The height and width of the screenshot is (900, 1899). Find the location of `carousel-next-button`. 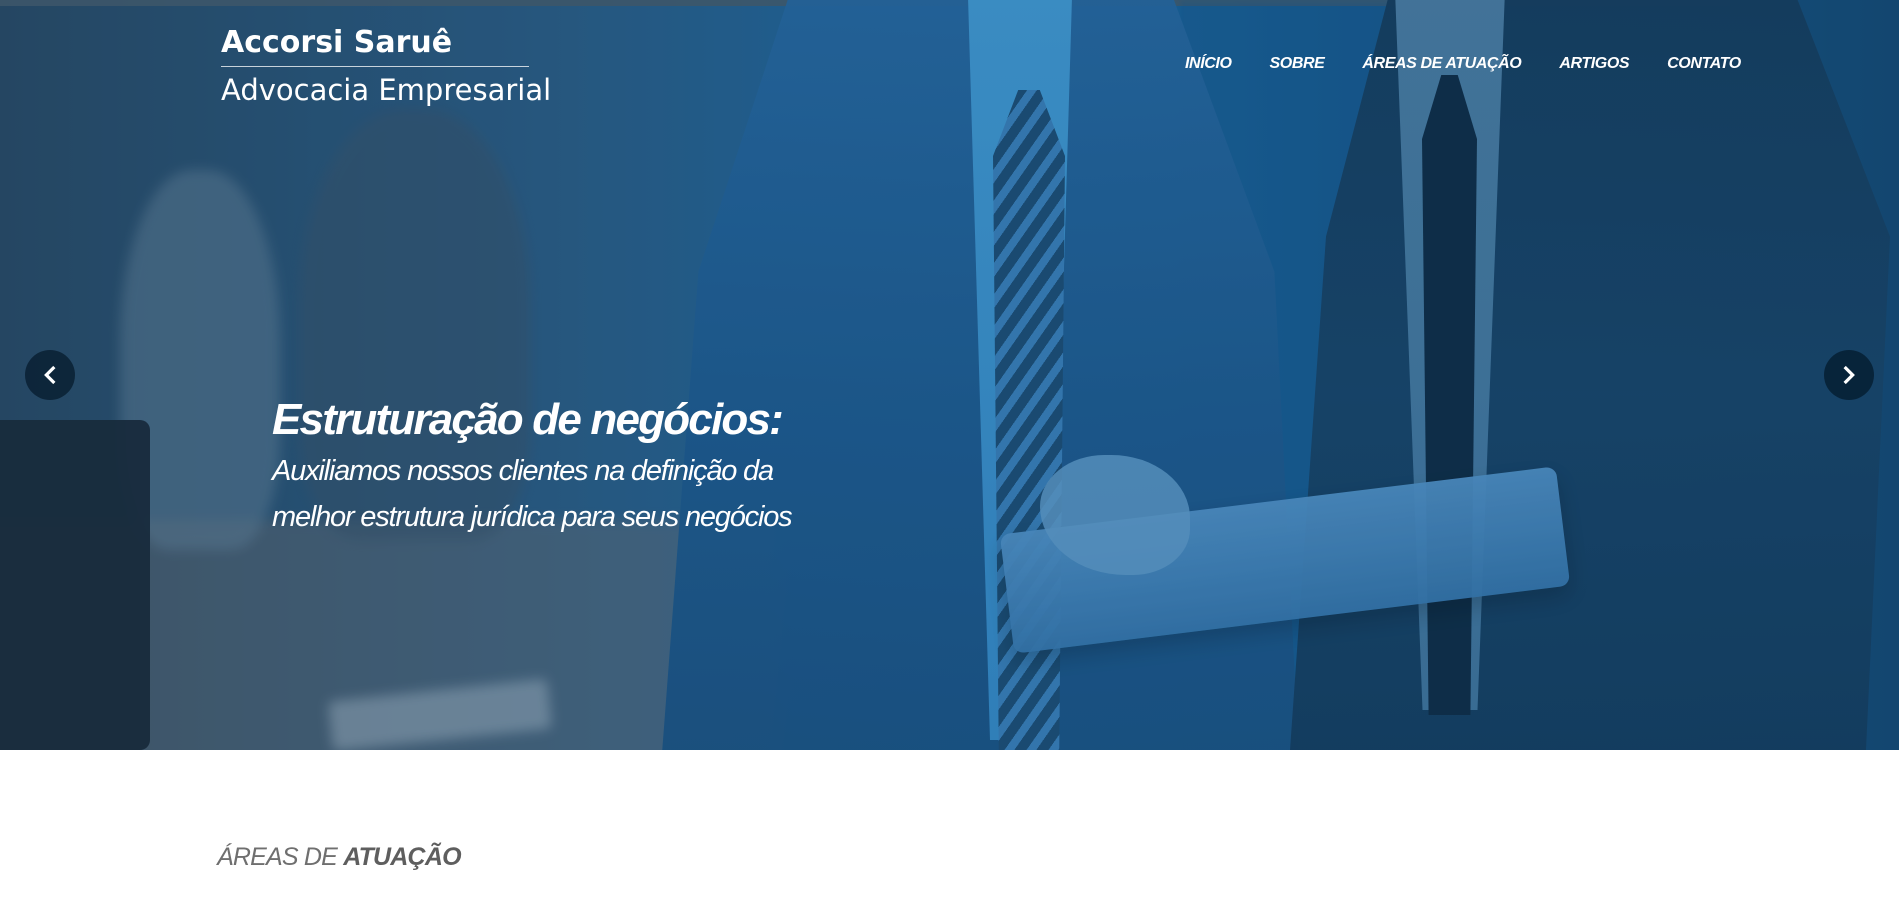

carousel-next-button is located at coordinates (1849, 375).